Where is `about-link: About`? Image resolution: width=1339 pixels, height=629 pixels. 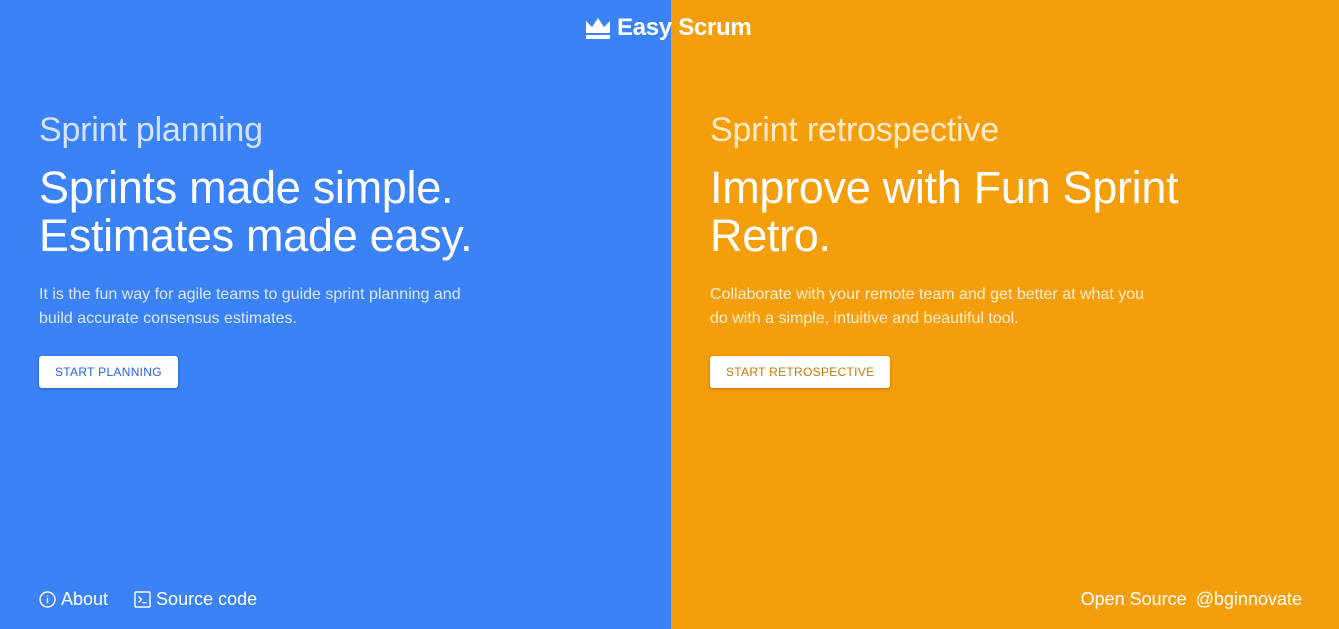
about-link: About is located at coordinates (73, 599).